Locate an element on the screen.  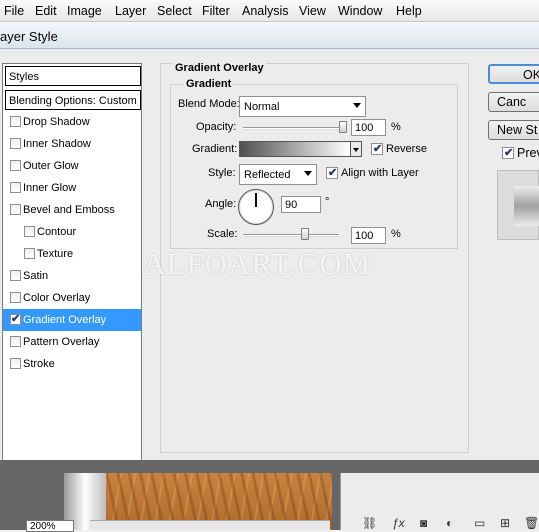
stroke-checkbox is located at coordinates (15, 363).